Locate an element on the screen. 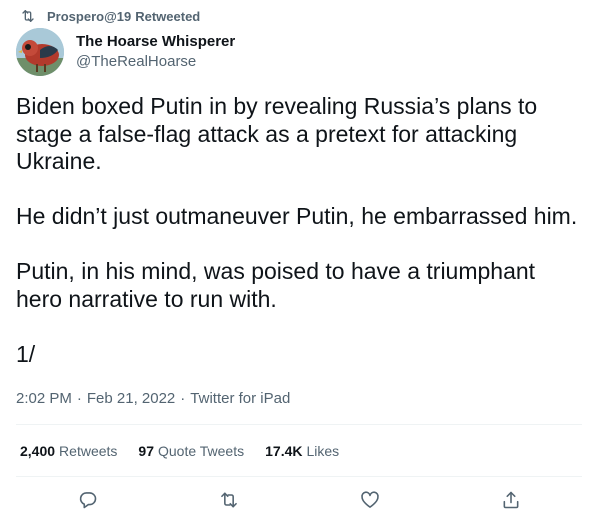  tweet-source: Twitter for iPad is located at coordinates (240, 398).